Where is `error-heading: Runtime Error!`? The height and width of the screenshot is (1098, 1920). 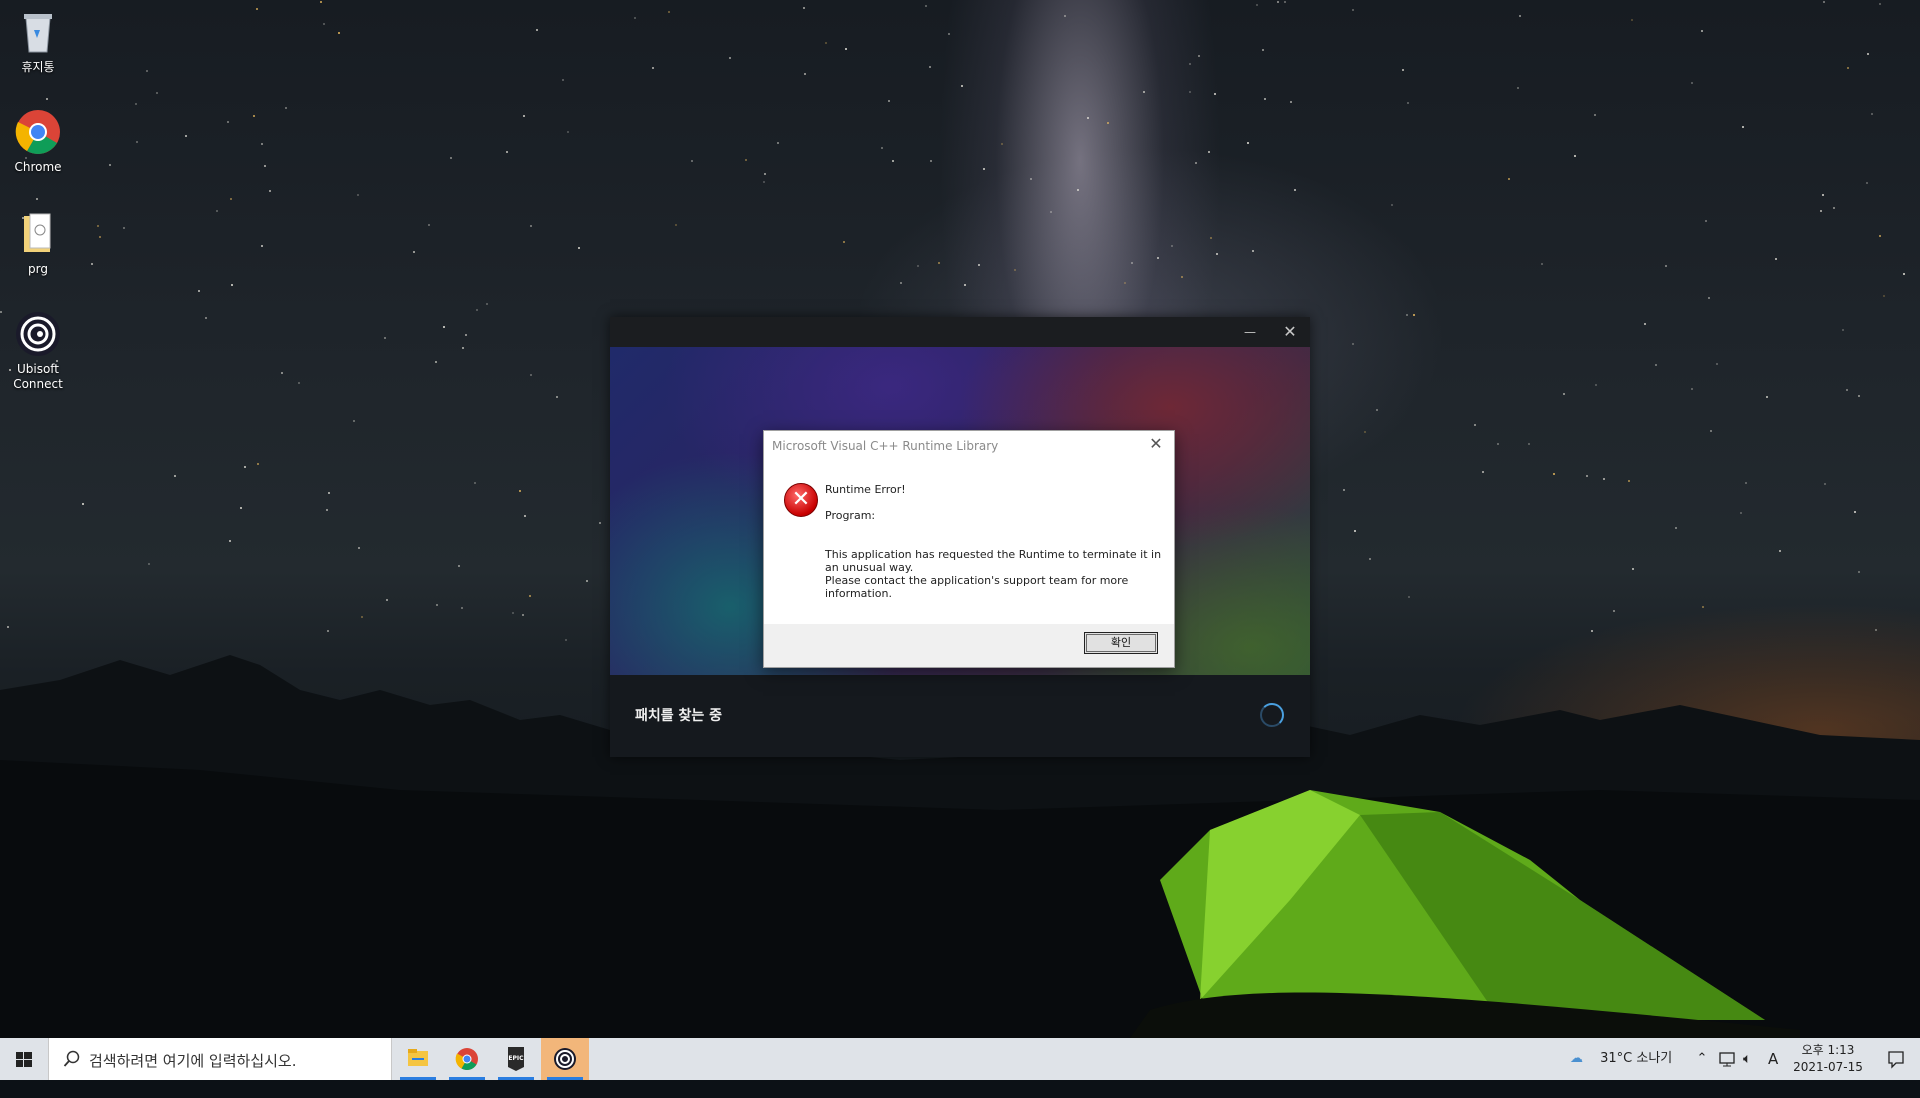 error-heading: Runtime Error! is located at coordinates (865, 489).